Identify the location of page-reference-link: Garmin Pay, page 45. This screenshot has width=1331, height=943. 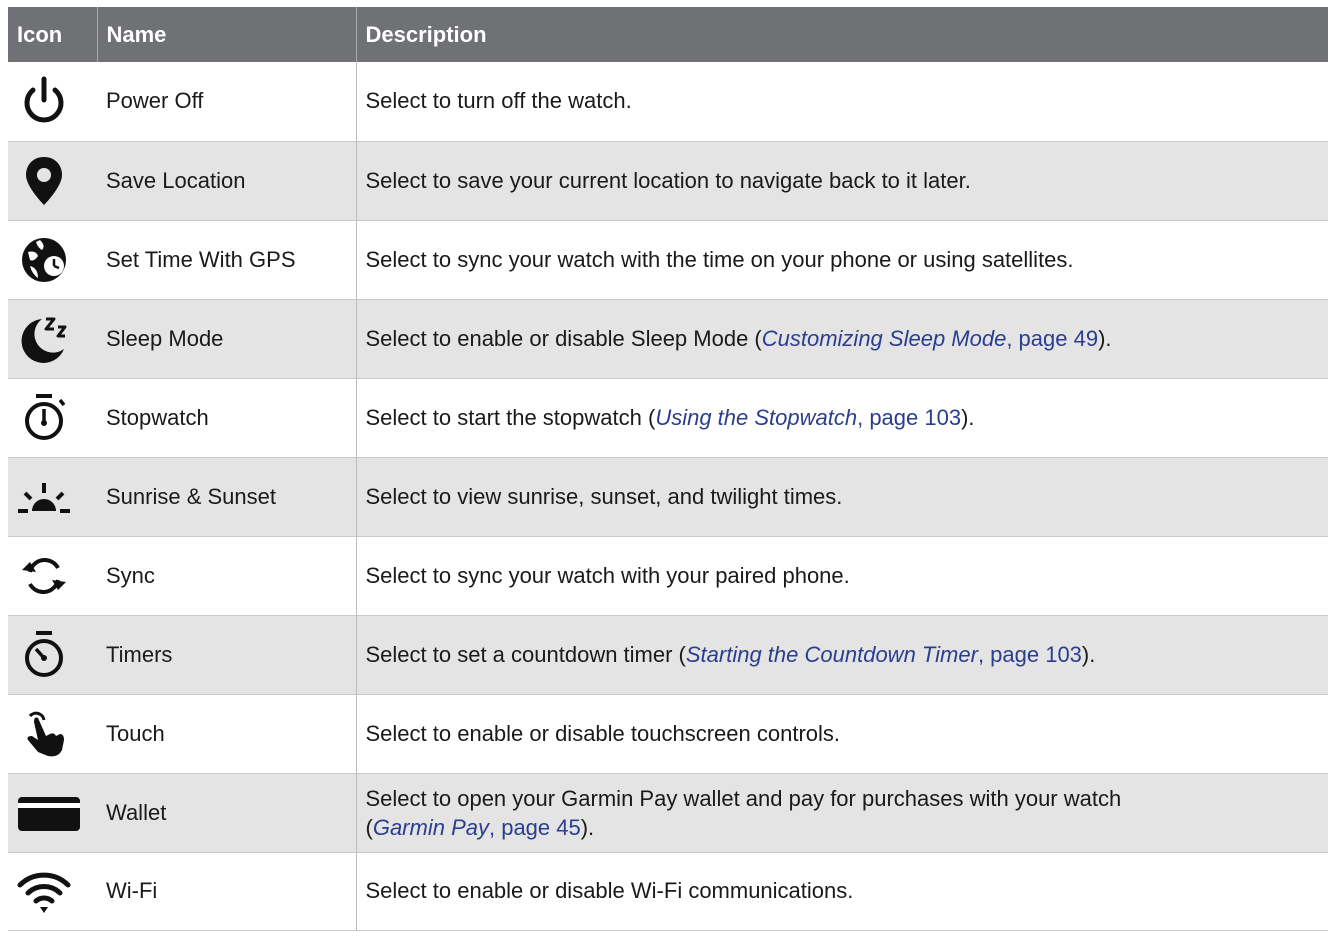
(477, 827).